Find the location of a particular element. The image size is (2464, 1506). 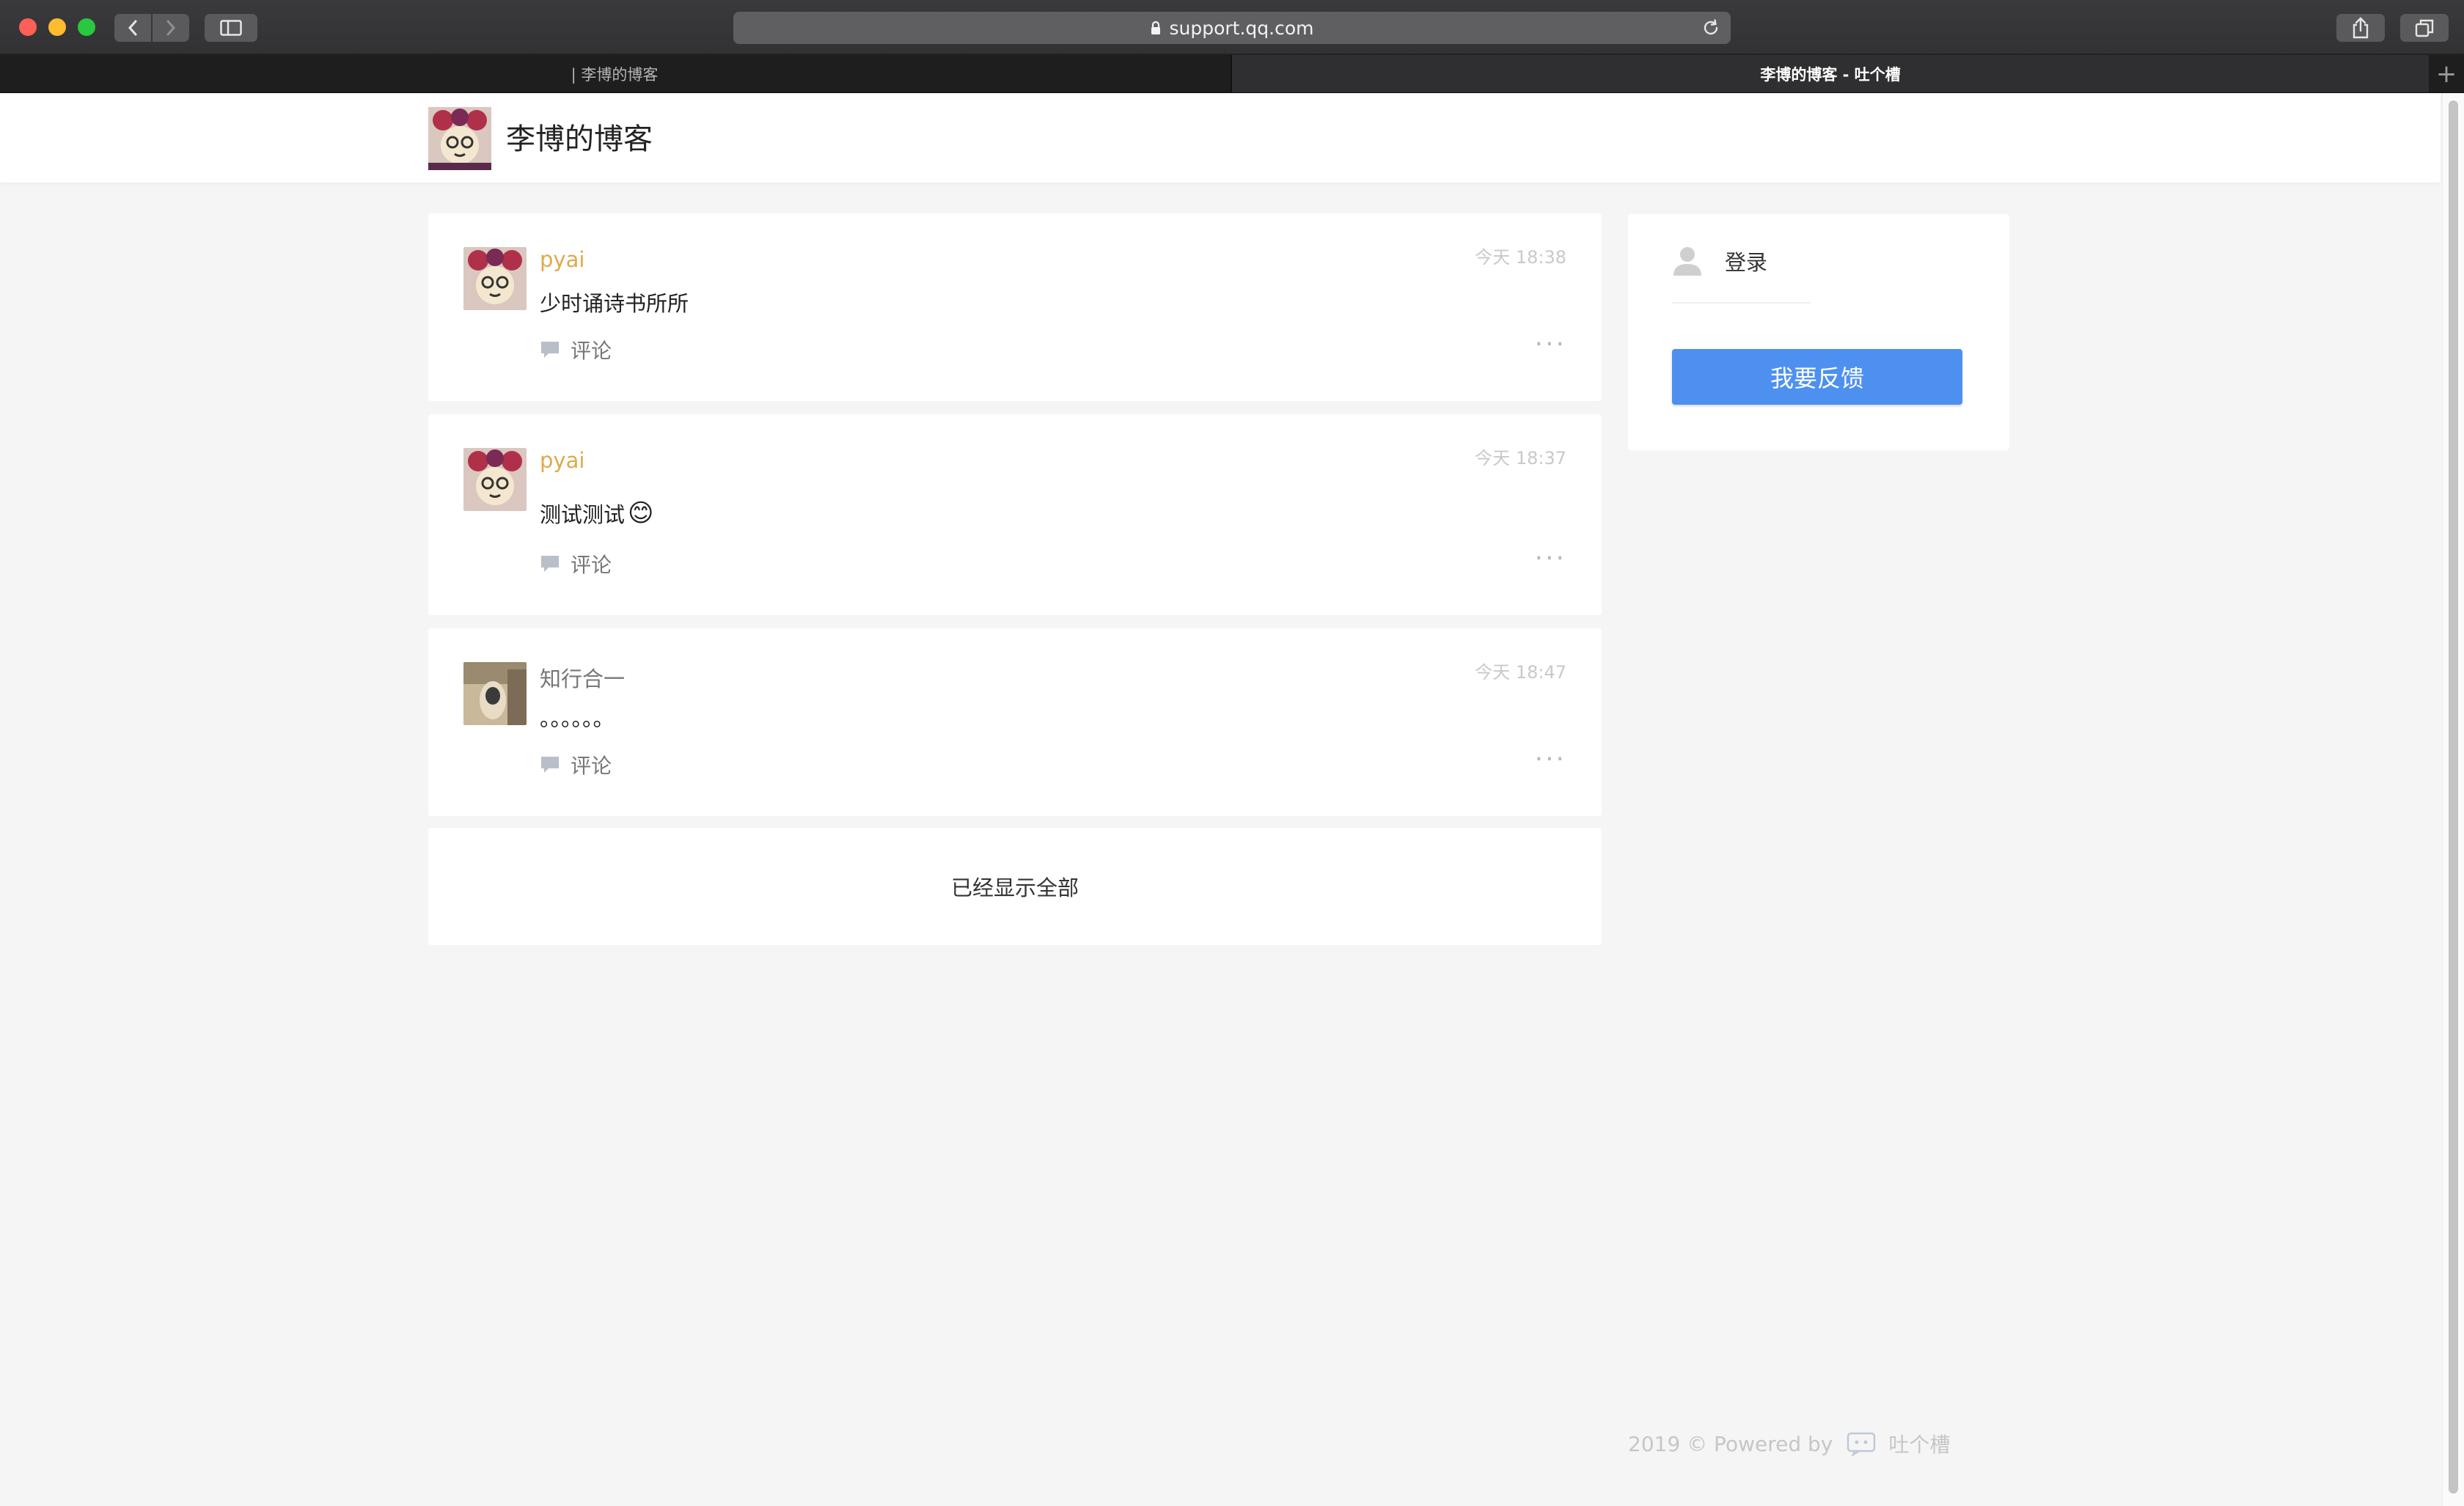

chevron-left-icon is located at coordinates (132, 28).